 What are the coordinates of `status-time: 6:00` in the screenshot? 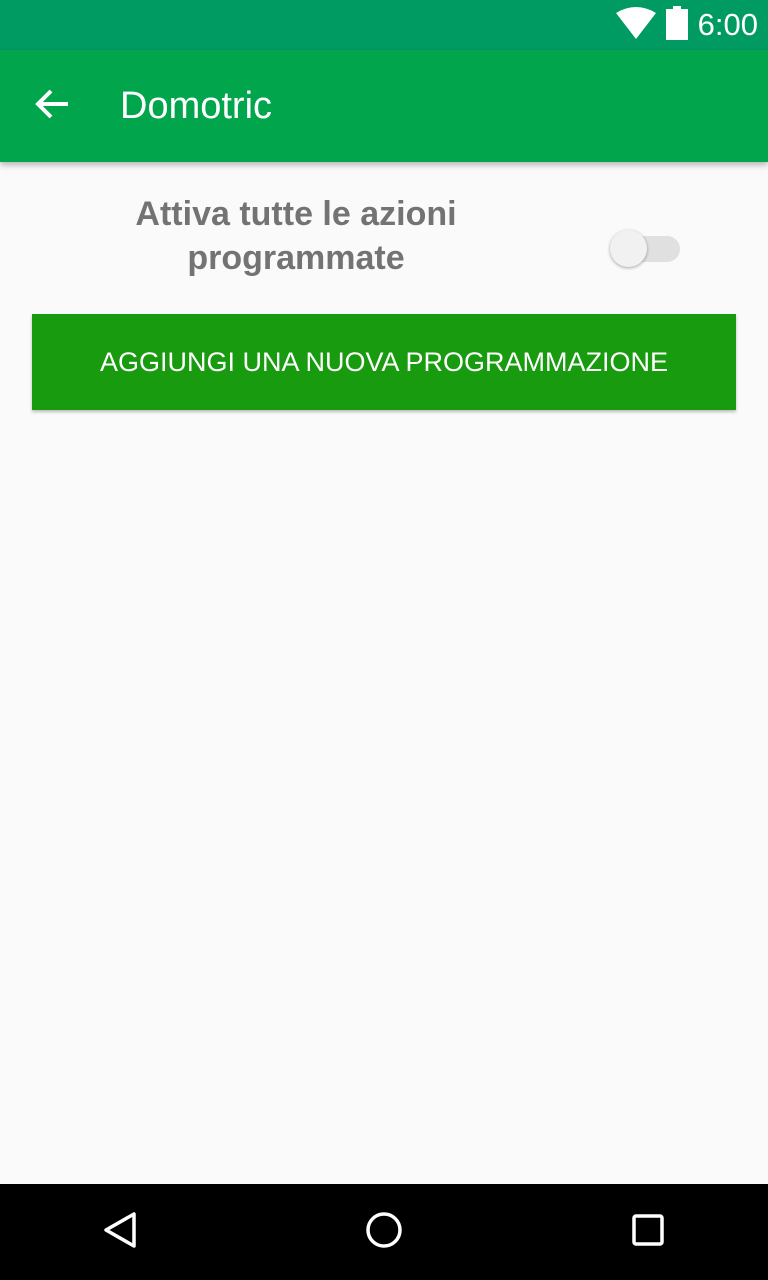 It's located at (727, 24).